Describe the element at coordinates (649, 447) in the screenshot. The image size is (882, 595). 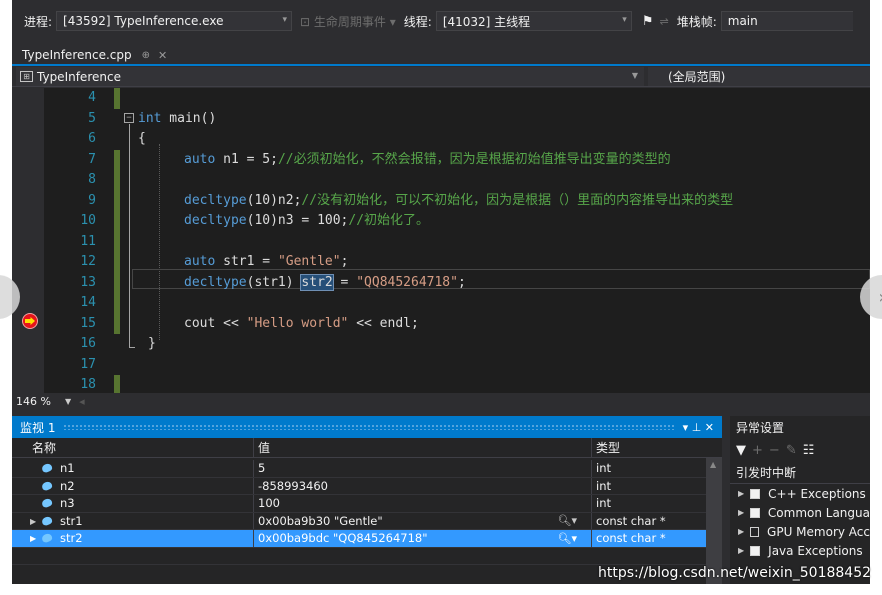
I see `column-header-type: 类型` at that location.